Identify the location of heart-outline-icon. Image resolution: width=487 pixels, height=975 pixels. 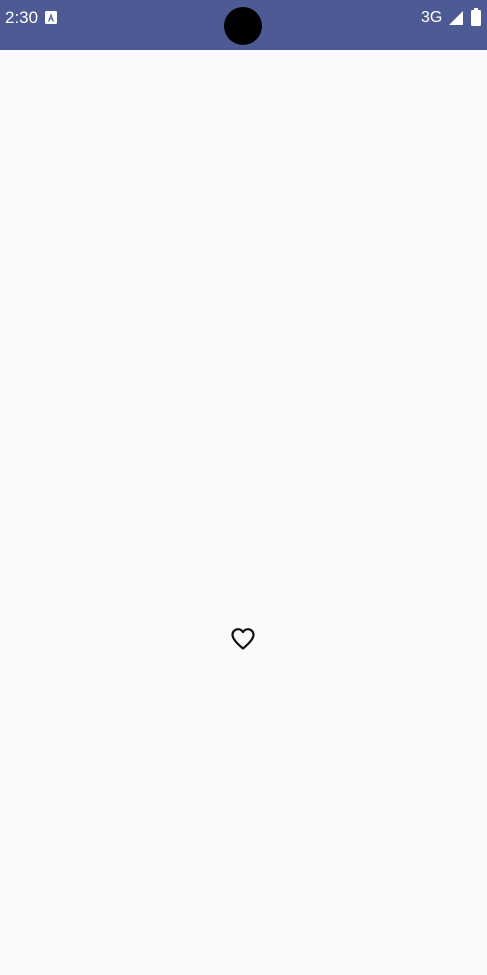
(243, 641).